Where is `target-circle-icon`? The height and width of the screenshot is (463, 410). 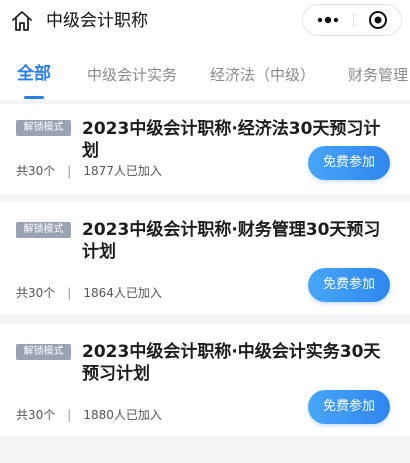
target-circle-icon is located at coordinates (378, 20).